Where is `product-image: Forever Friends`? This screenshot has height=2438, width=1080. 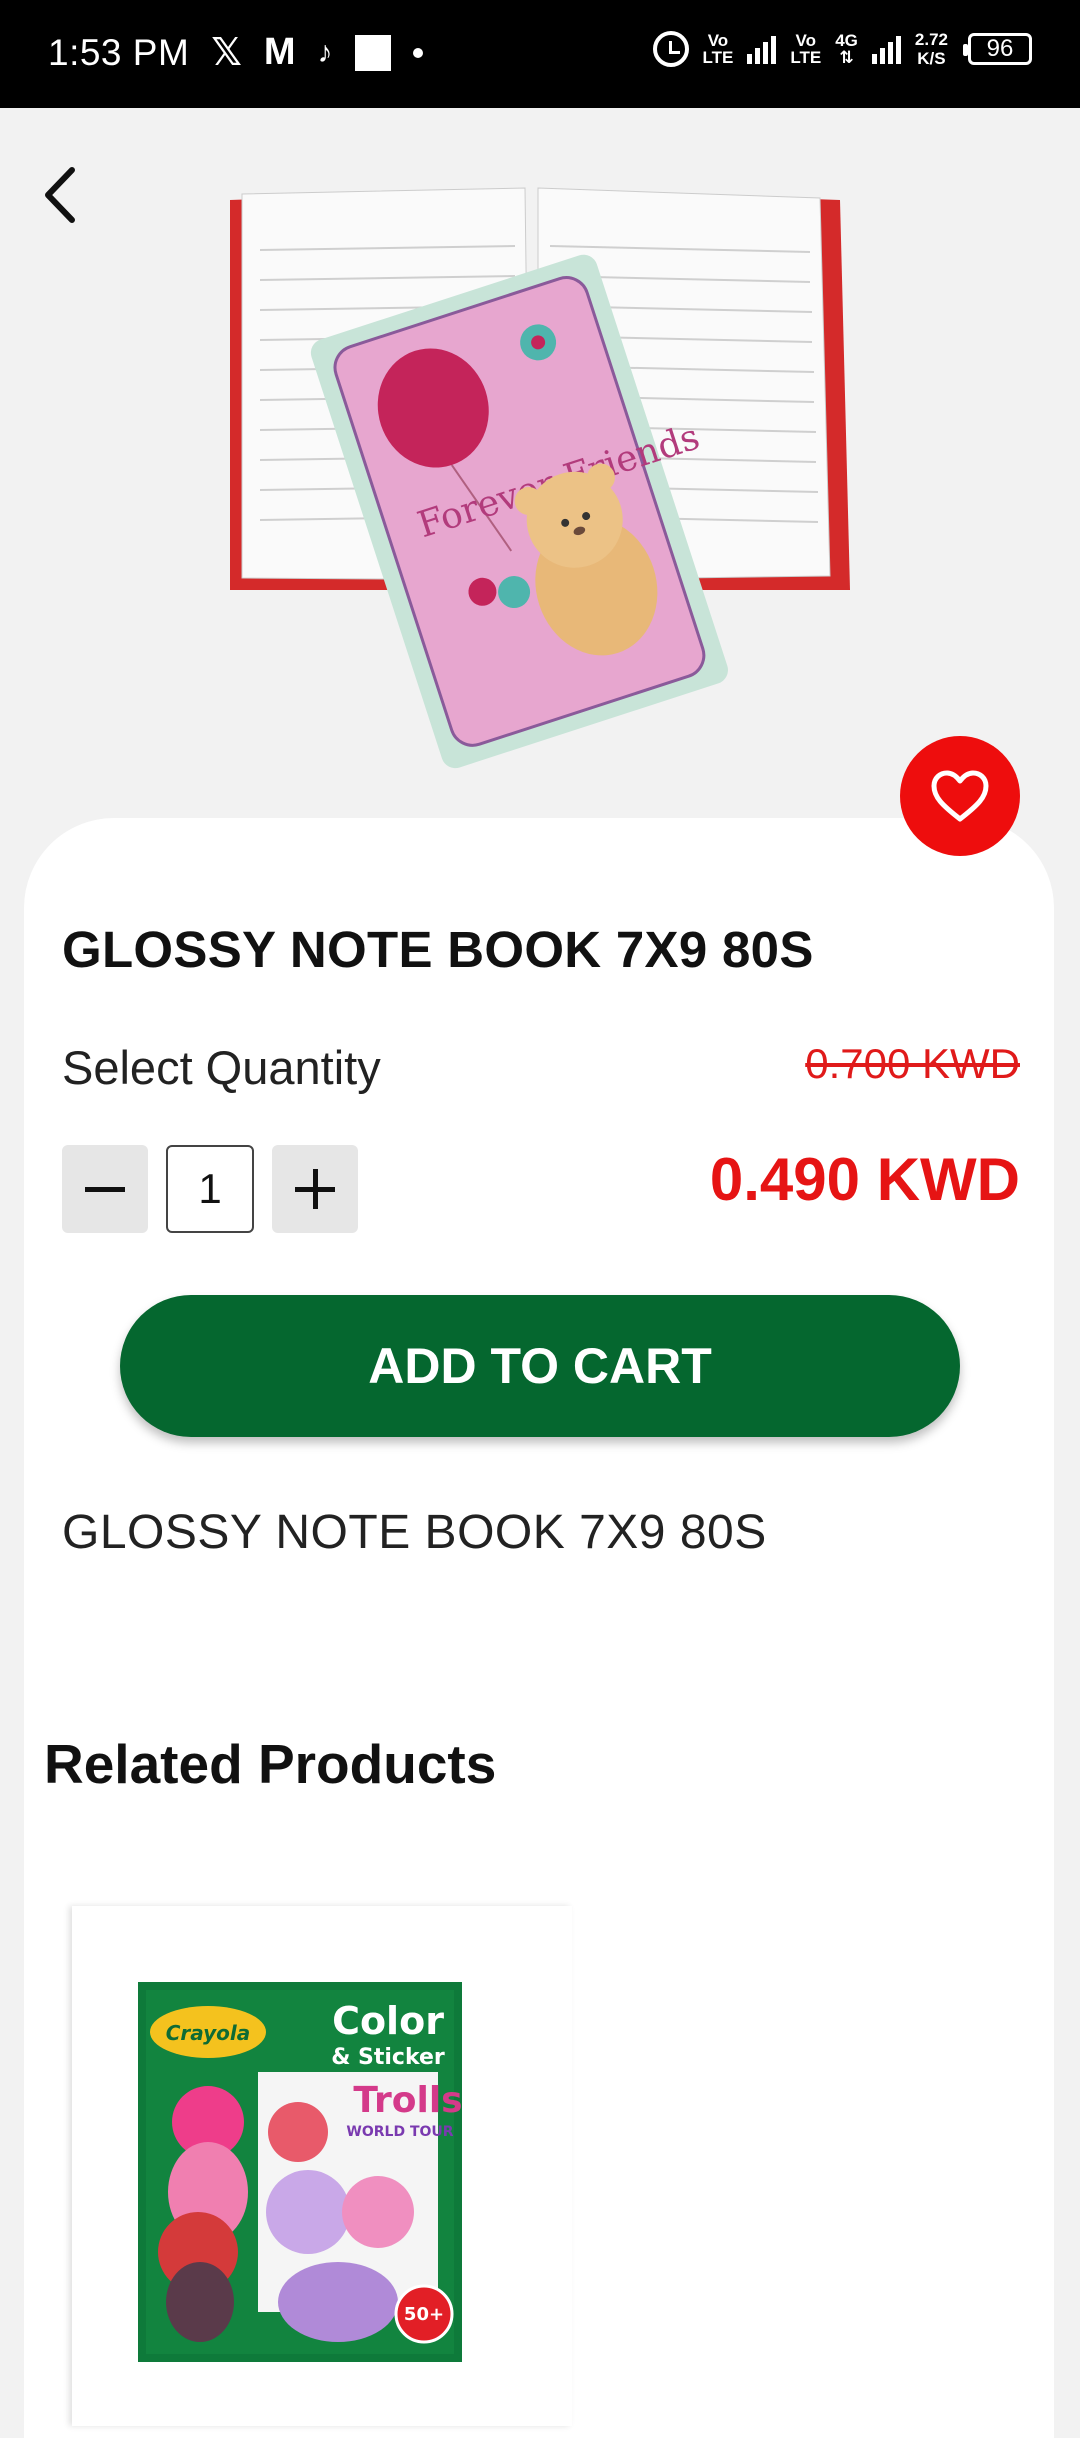 product-image: Forever Friends is located at coordinates (540, 478).